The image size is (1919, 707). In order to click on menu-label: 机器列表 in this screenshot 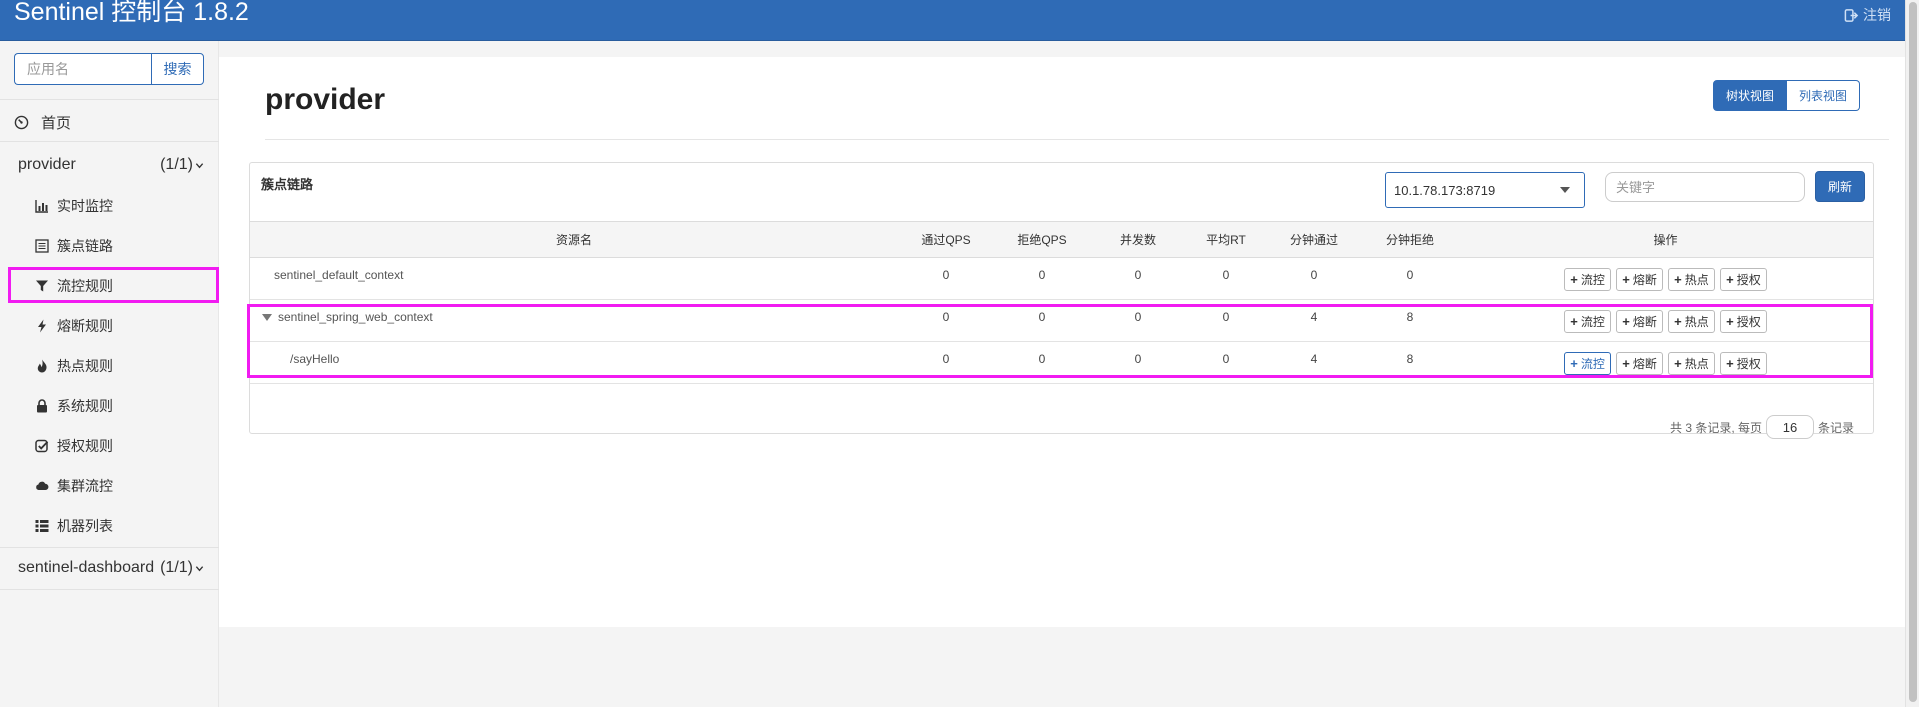, I will do `click(85, 526)`.